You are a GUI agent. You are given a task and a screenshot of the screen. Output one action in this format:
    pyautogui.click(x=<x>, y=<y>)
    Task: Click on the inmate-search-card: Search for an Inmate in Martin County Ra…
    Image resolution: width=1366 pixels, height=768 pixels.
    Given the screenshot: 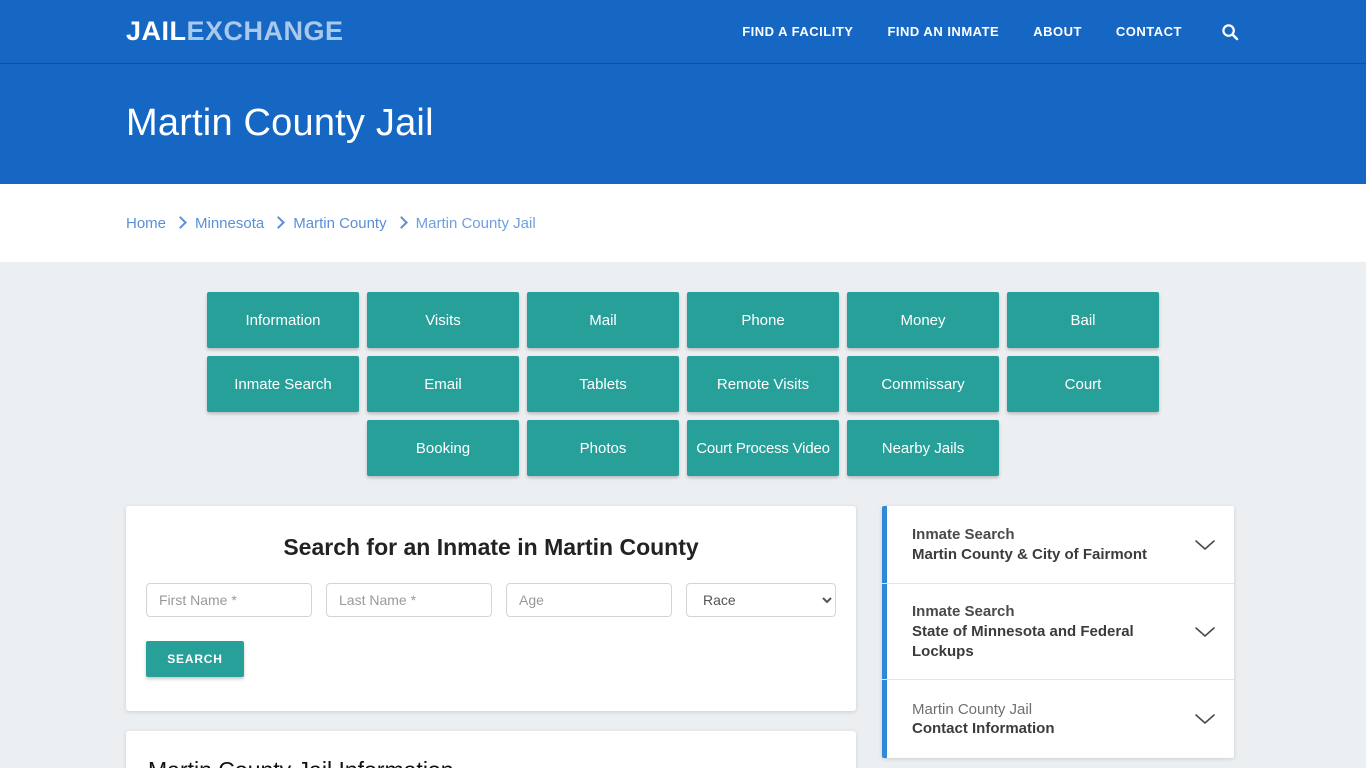 What is the action you would take?
    pyautogui.click(x=491, y=608)
    